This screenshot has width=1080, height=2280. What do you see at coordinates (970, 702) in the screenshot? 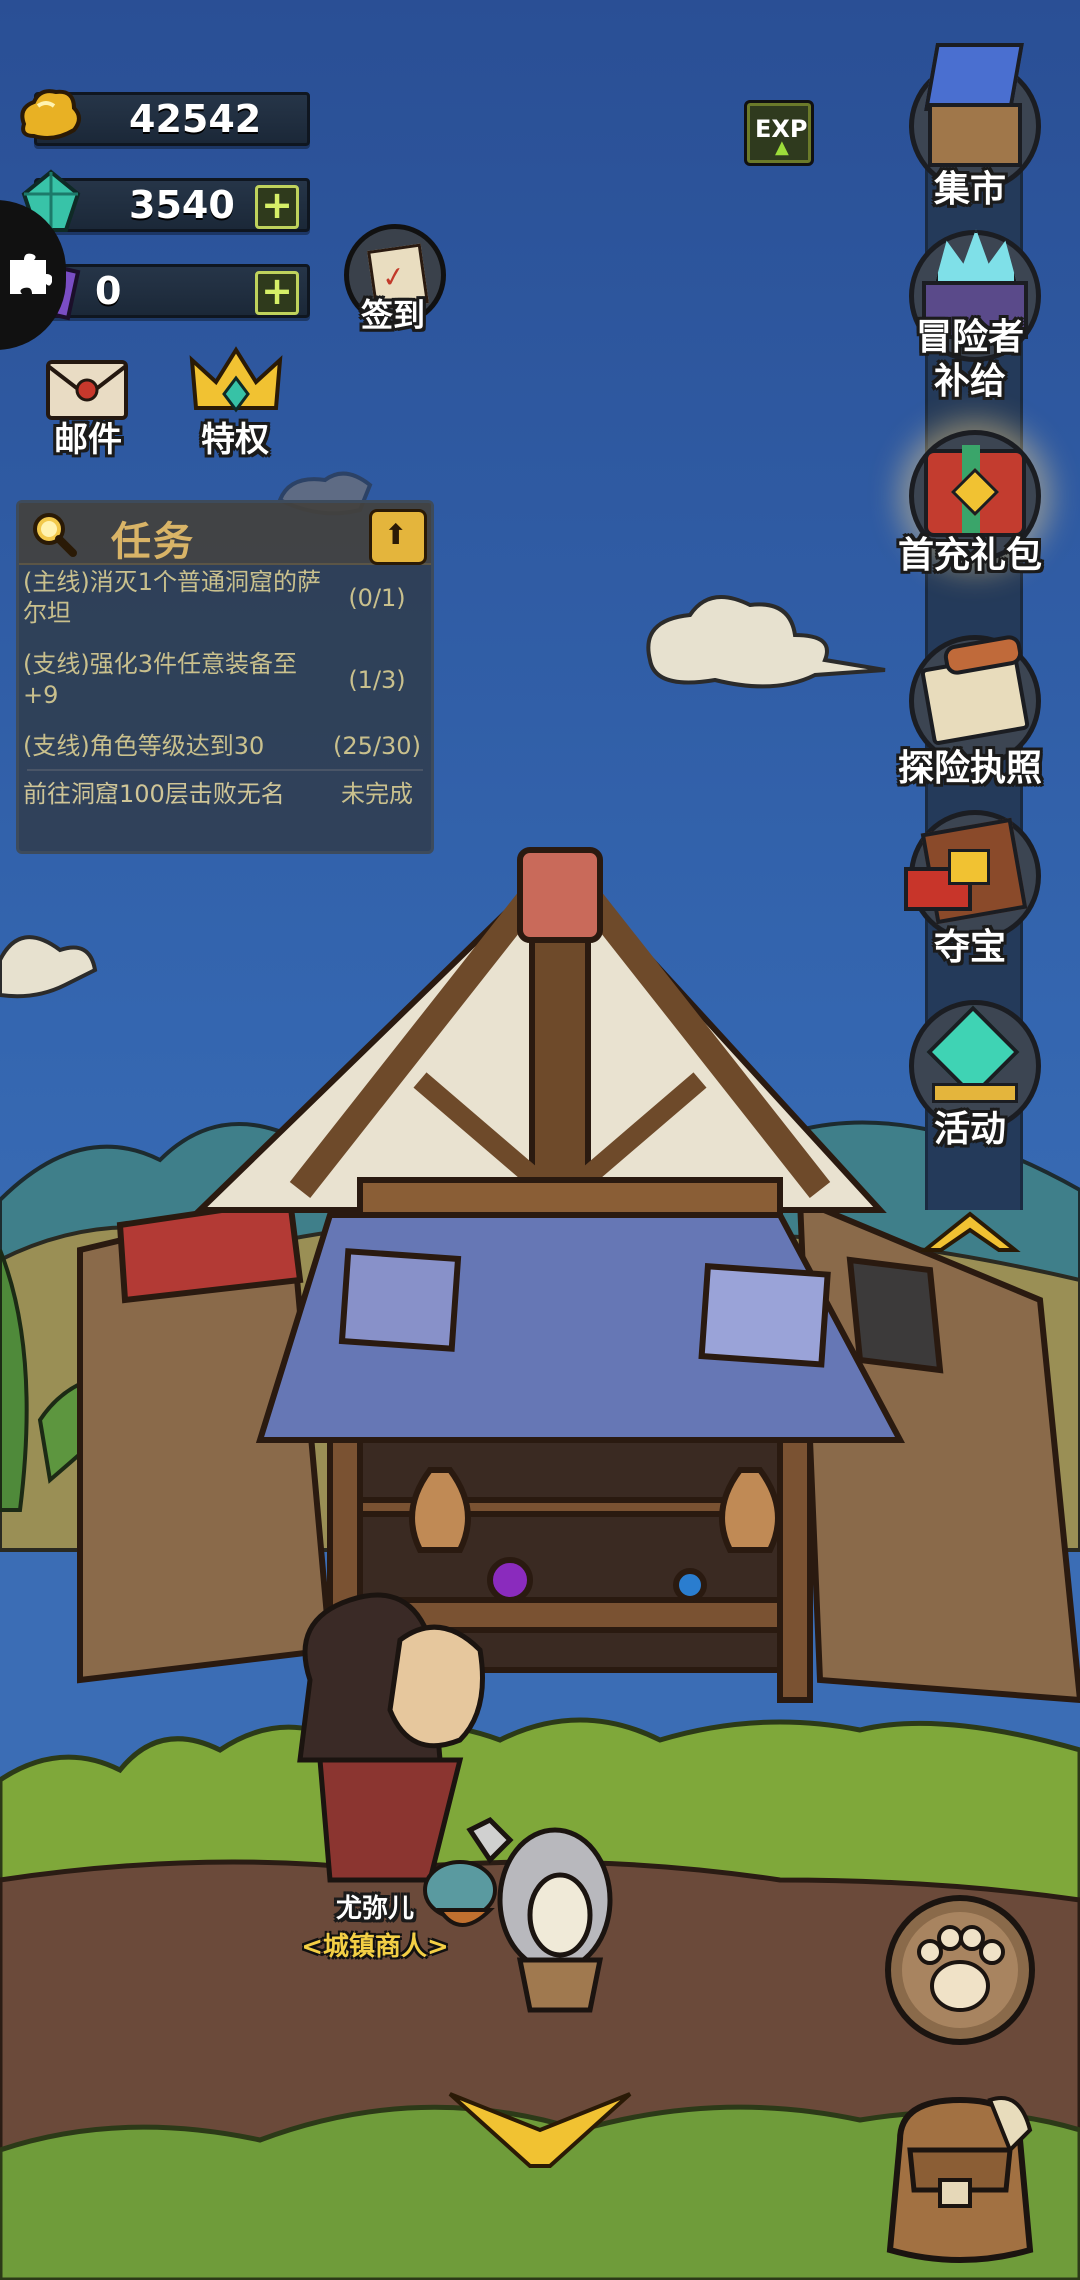
I see `explorer-license-button: 探险执照` at bounding box center [970, 702].